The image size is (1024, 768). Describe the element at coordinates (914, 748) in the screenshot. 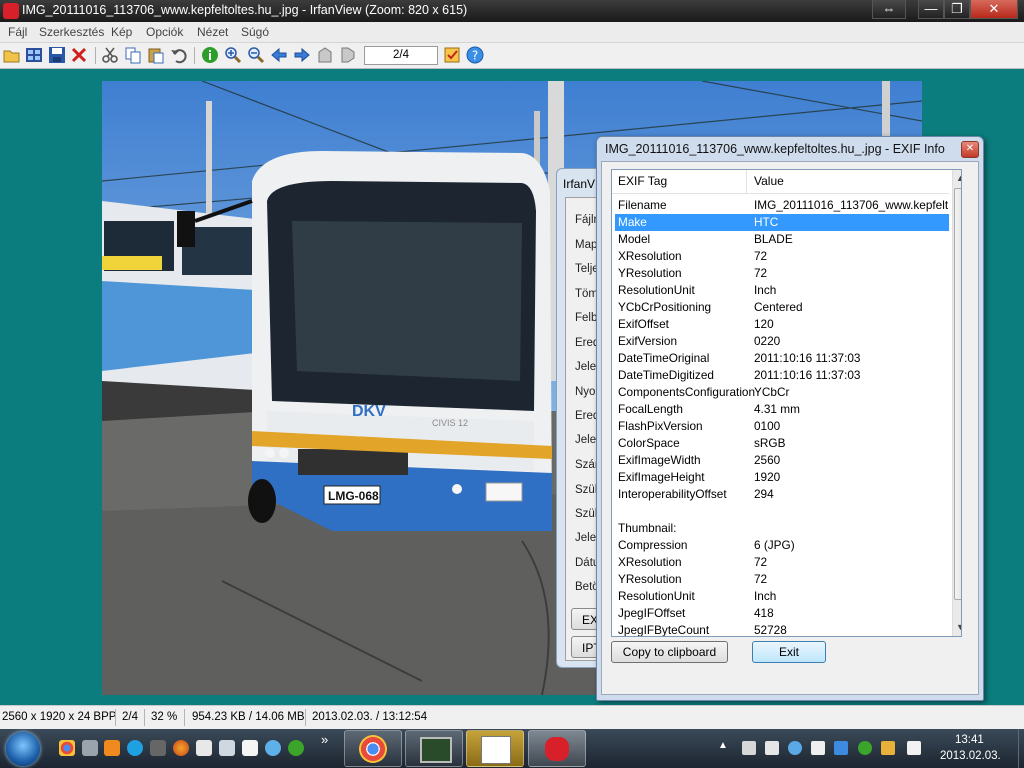

I see `flag-icon` at that location.